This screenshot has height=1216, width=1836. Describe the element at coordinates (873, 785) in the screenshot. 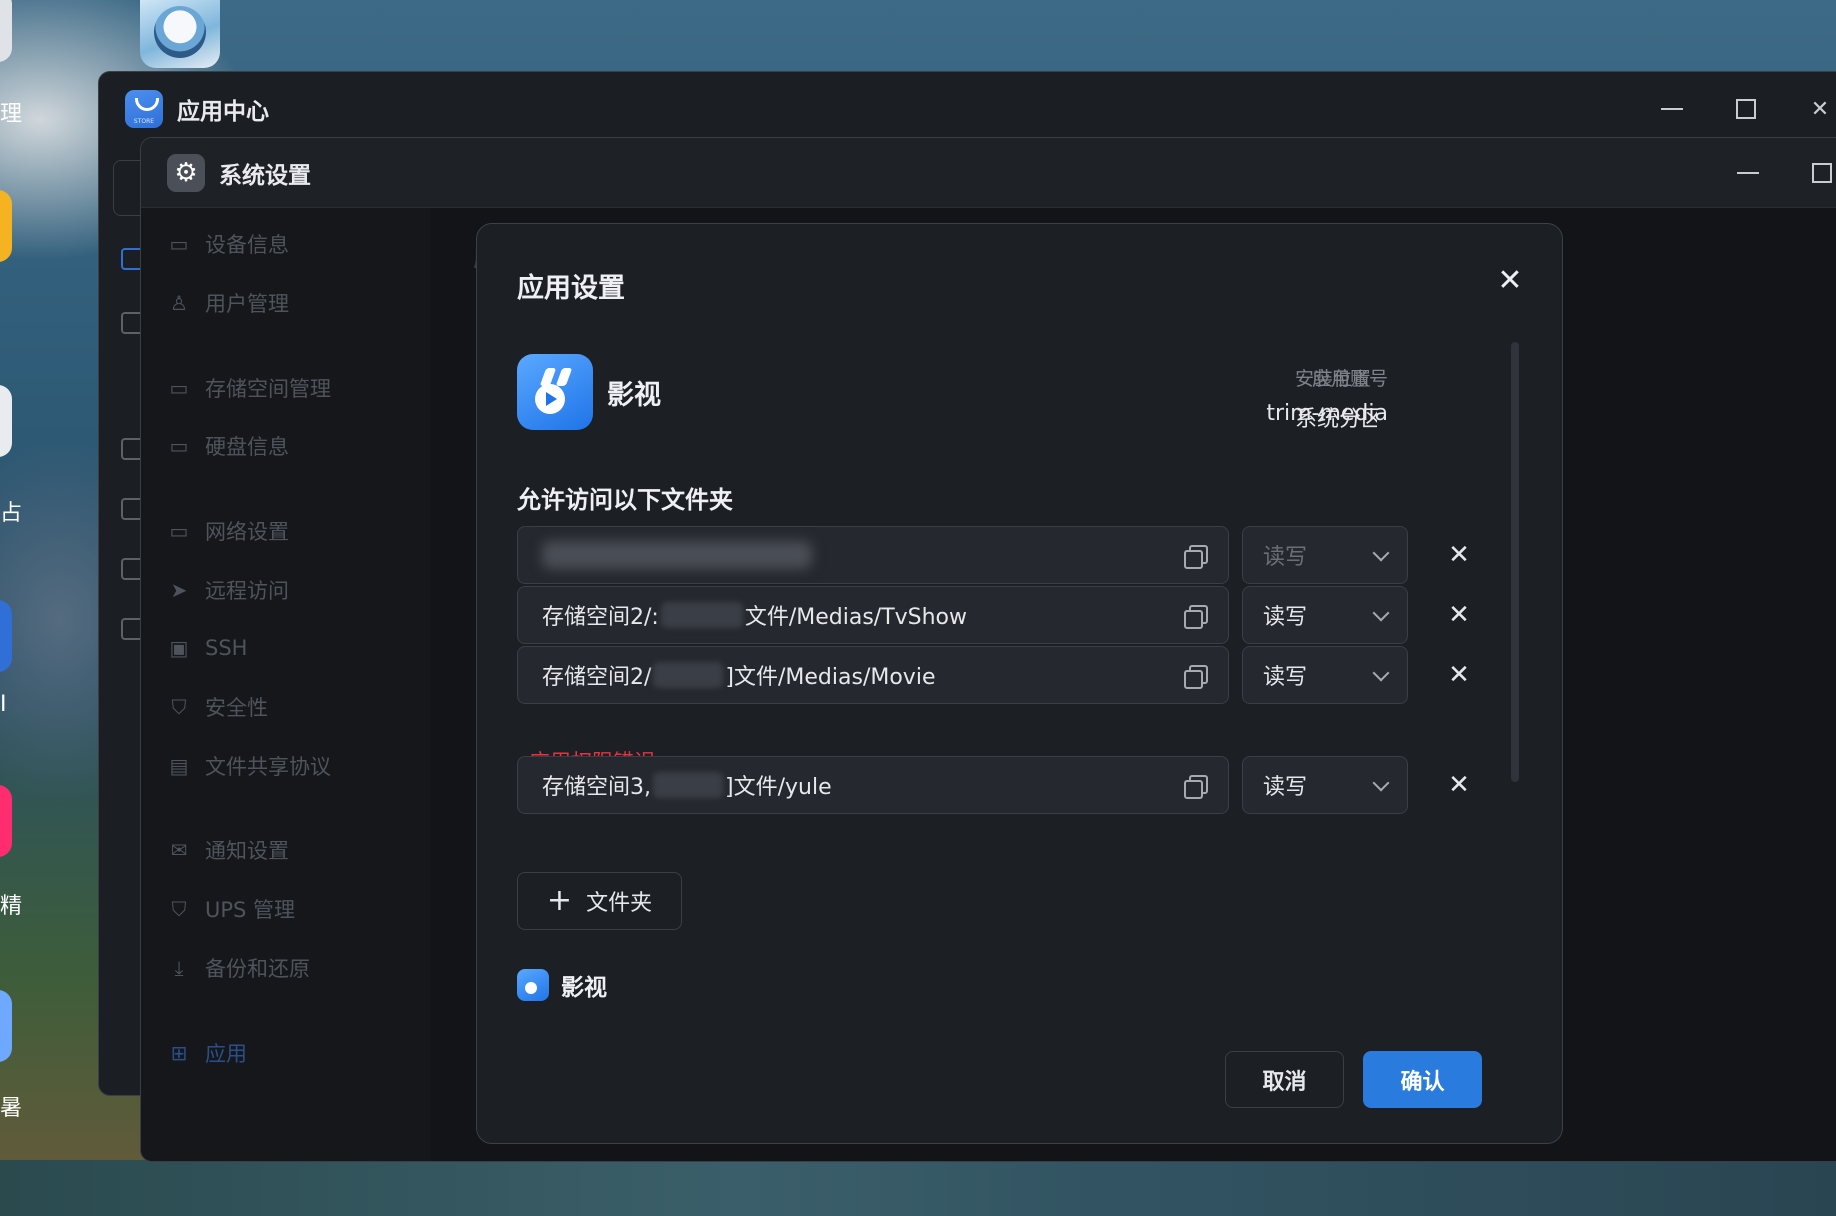

I see `folder-path-field: 存储空间3,]文件/yule` at that location.